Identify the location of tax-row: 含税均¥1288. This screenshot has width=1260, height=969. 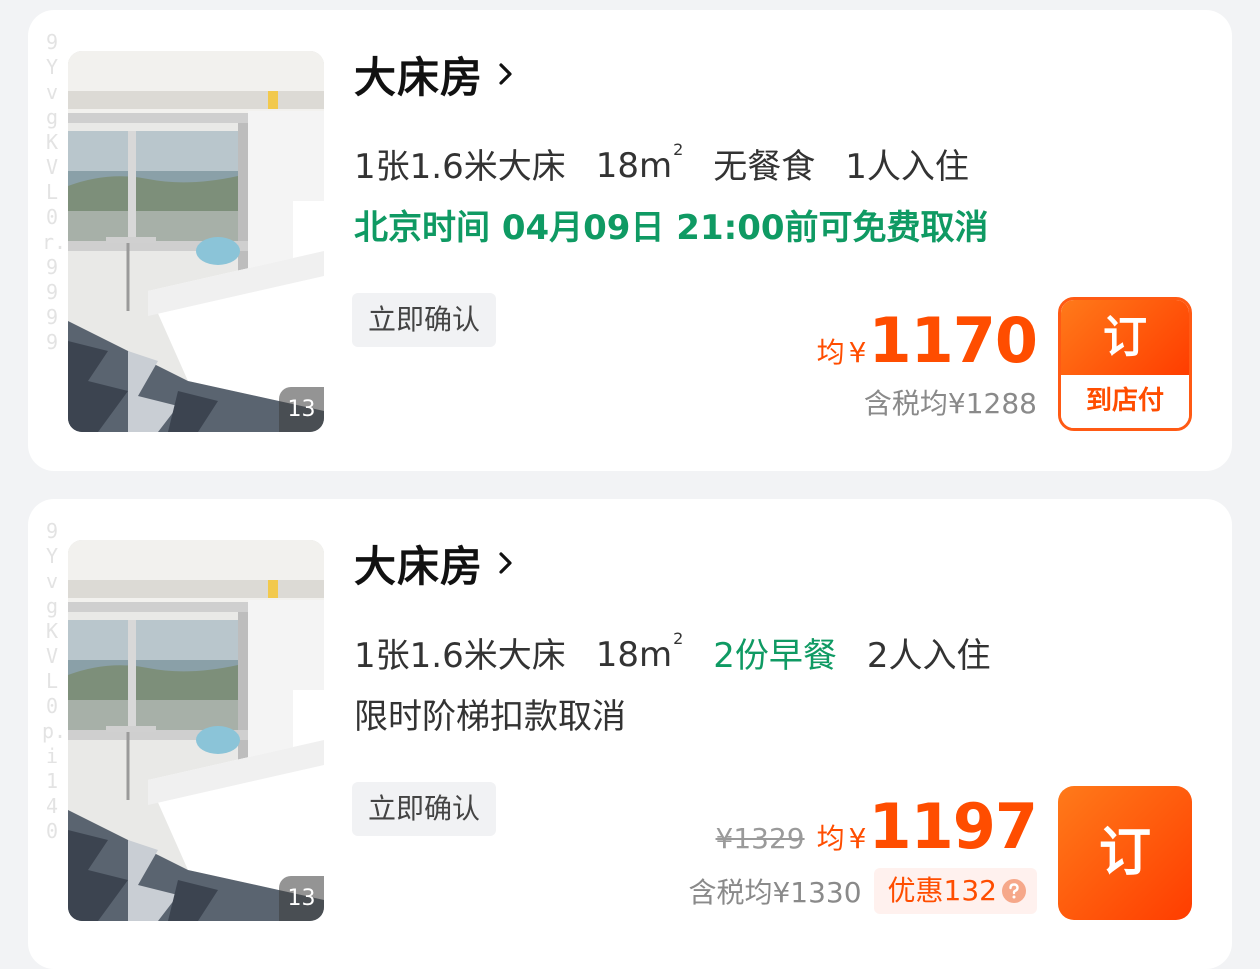
(927, 402).